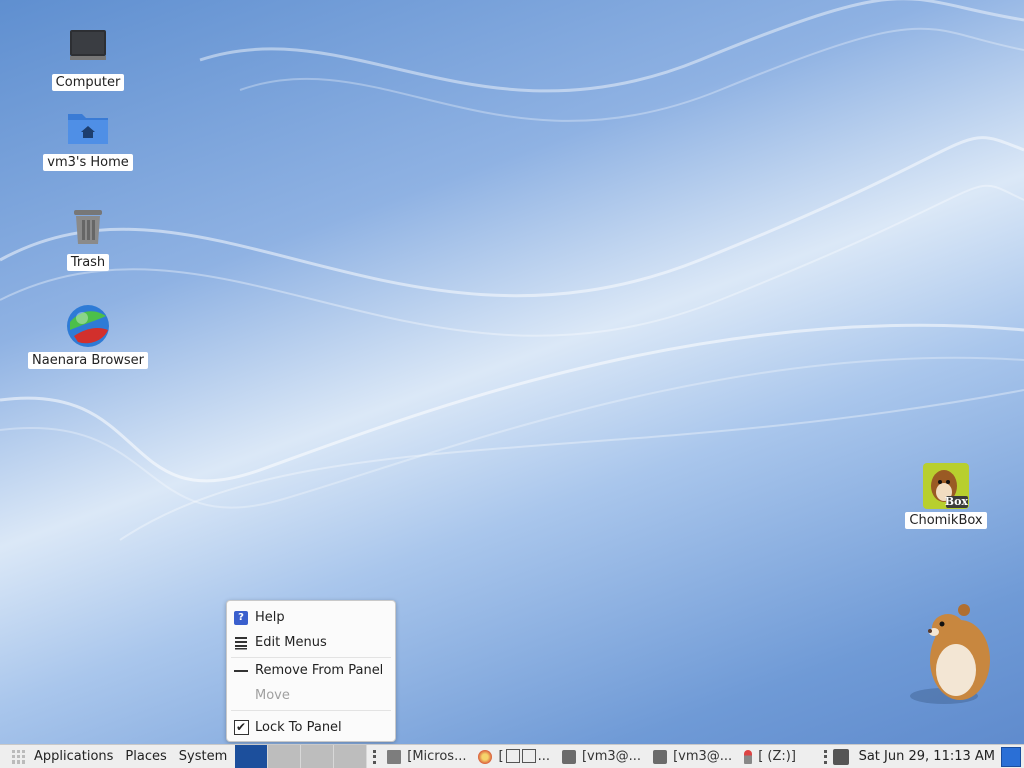 The height and width of the screenshot is (768, 1024). I want to click on desktop-icon-computer: Computer, so click(88, 57).